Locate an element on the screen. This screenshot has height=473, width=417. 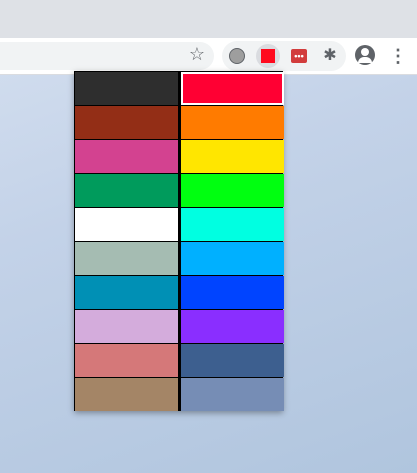
tomato-extension-button is located at coordinates (237, 56).